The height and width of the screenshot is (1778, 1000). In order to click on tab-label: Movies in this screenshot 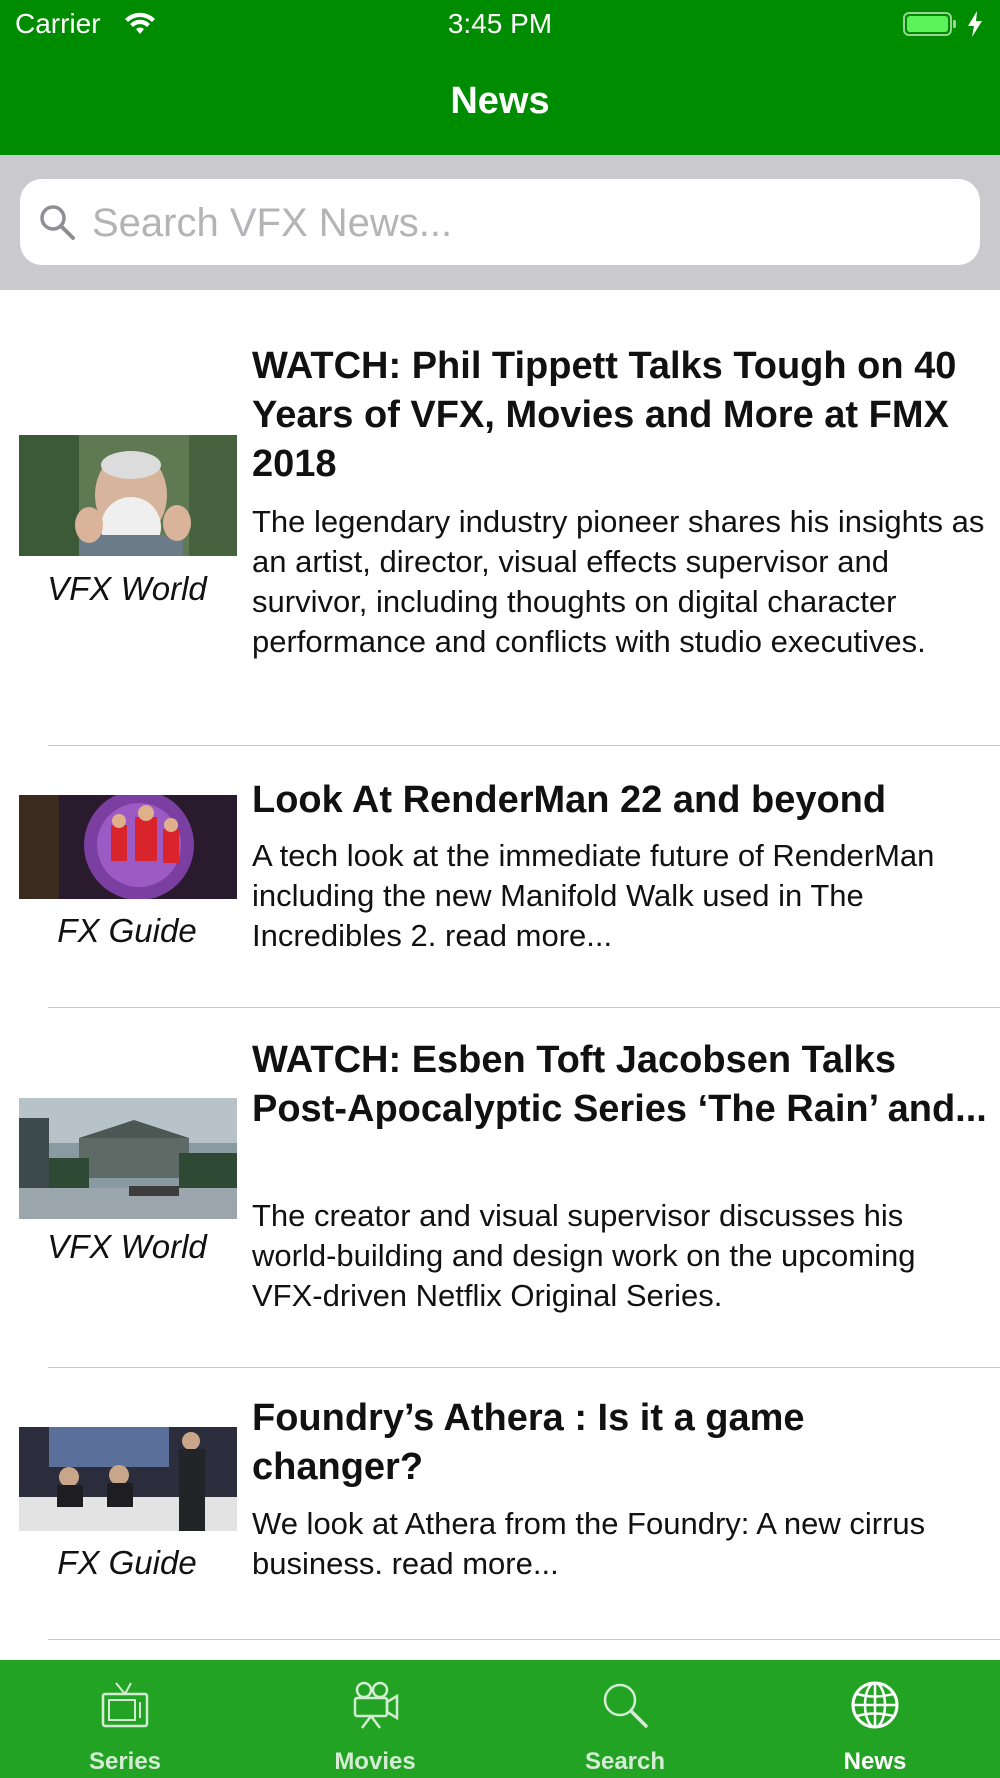, I will do `click(375, 1761)`.